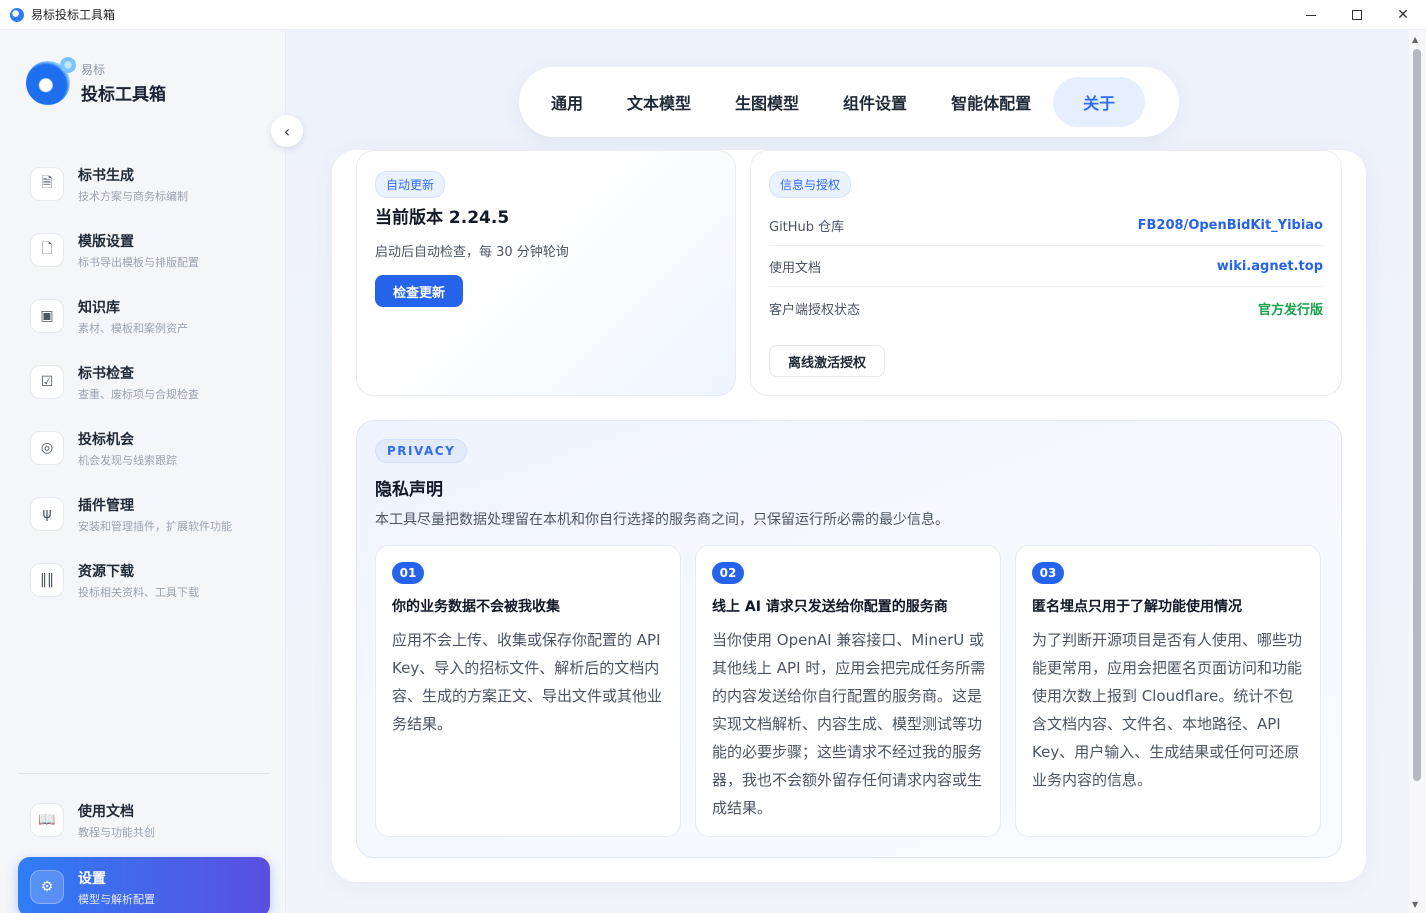  I want to click on maximize-icon, so click(1357, 15).